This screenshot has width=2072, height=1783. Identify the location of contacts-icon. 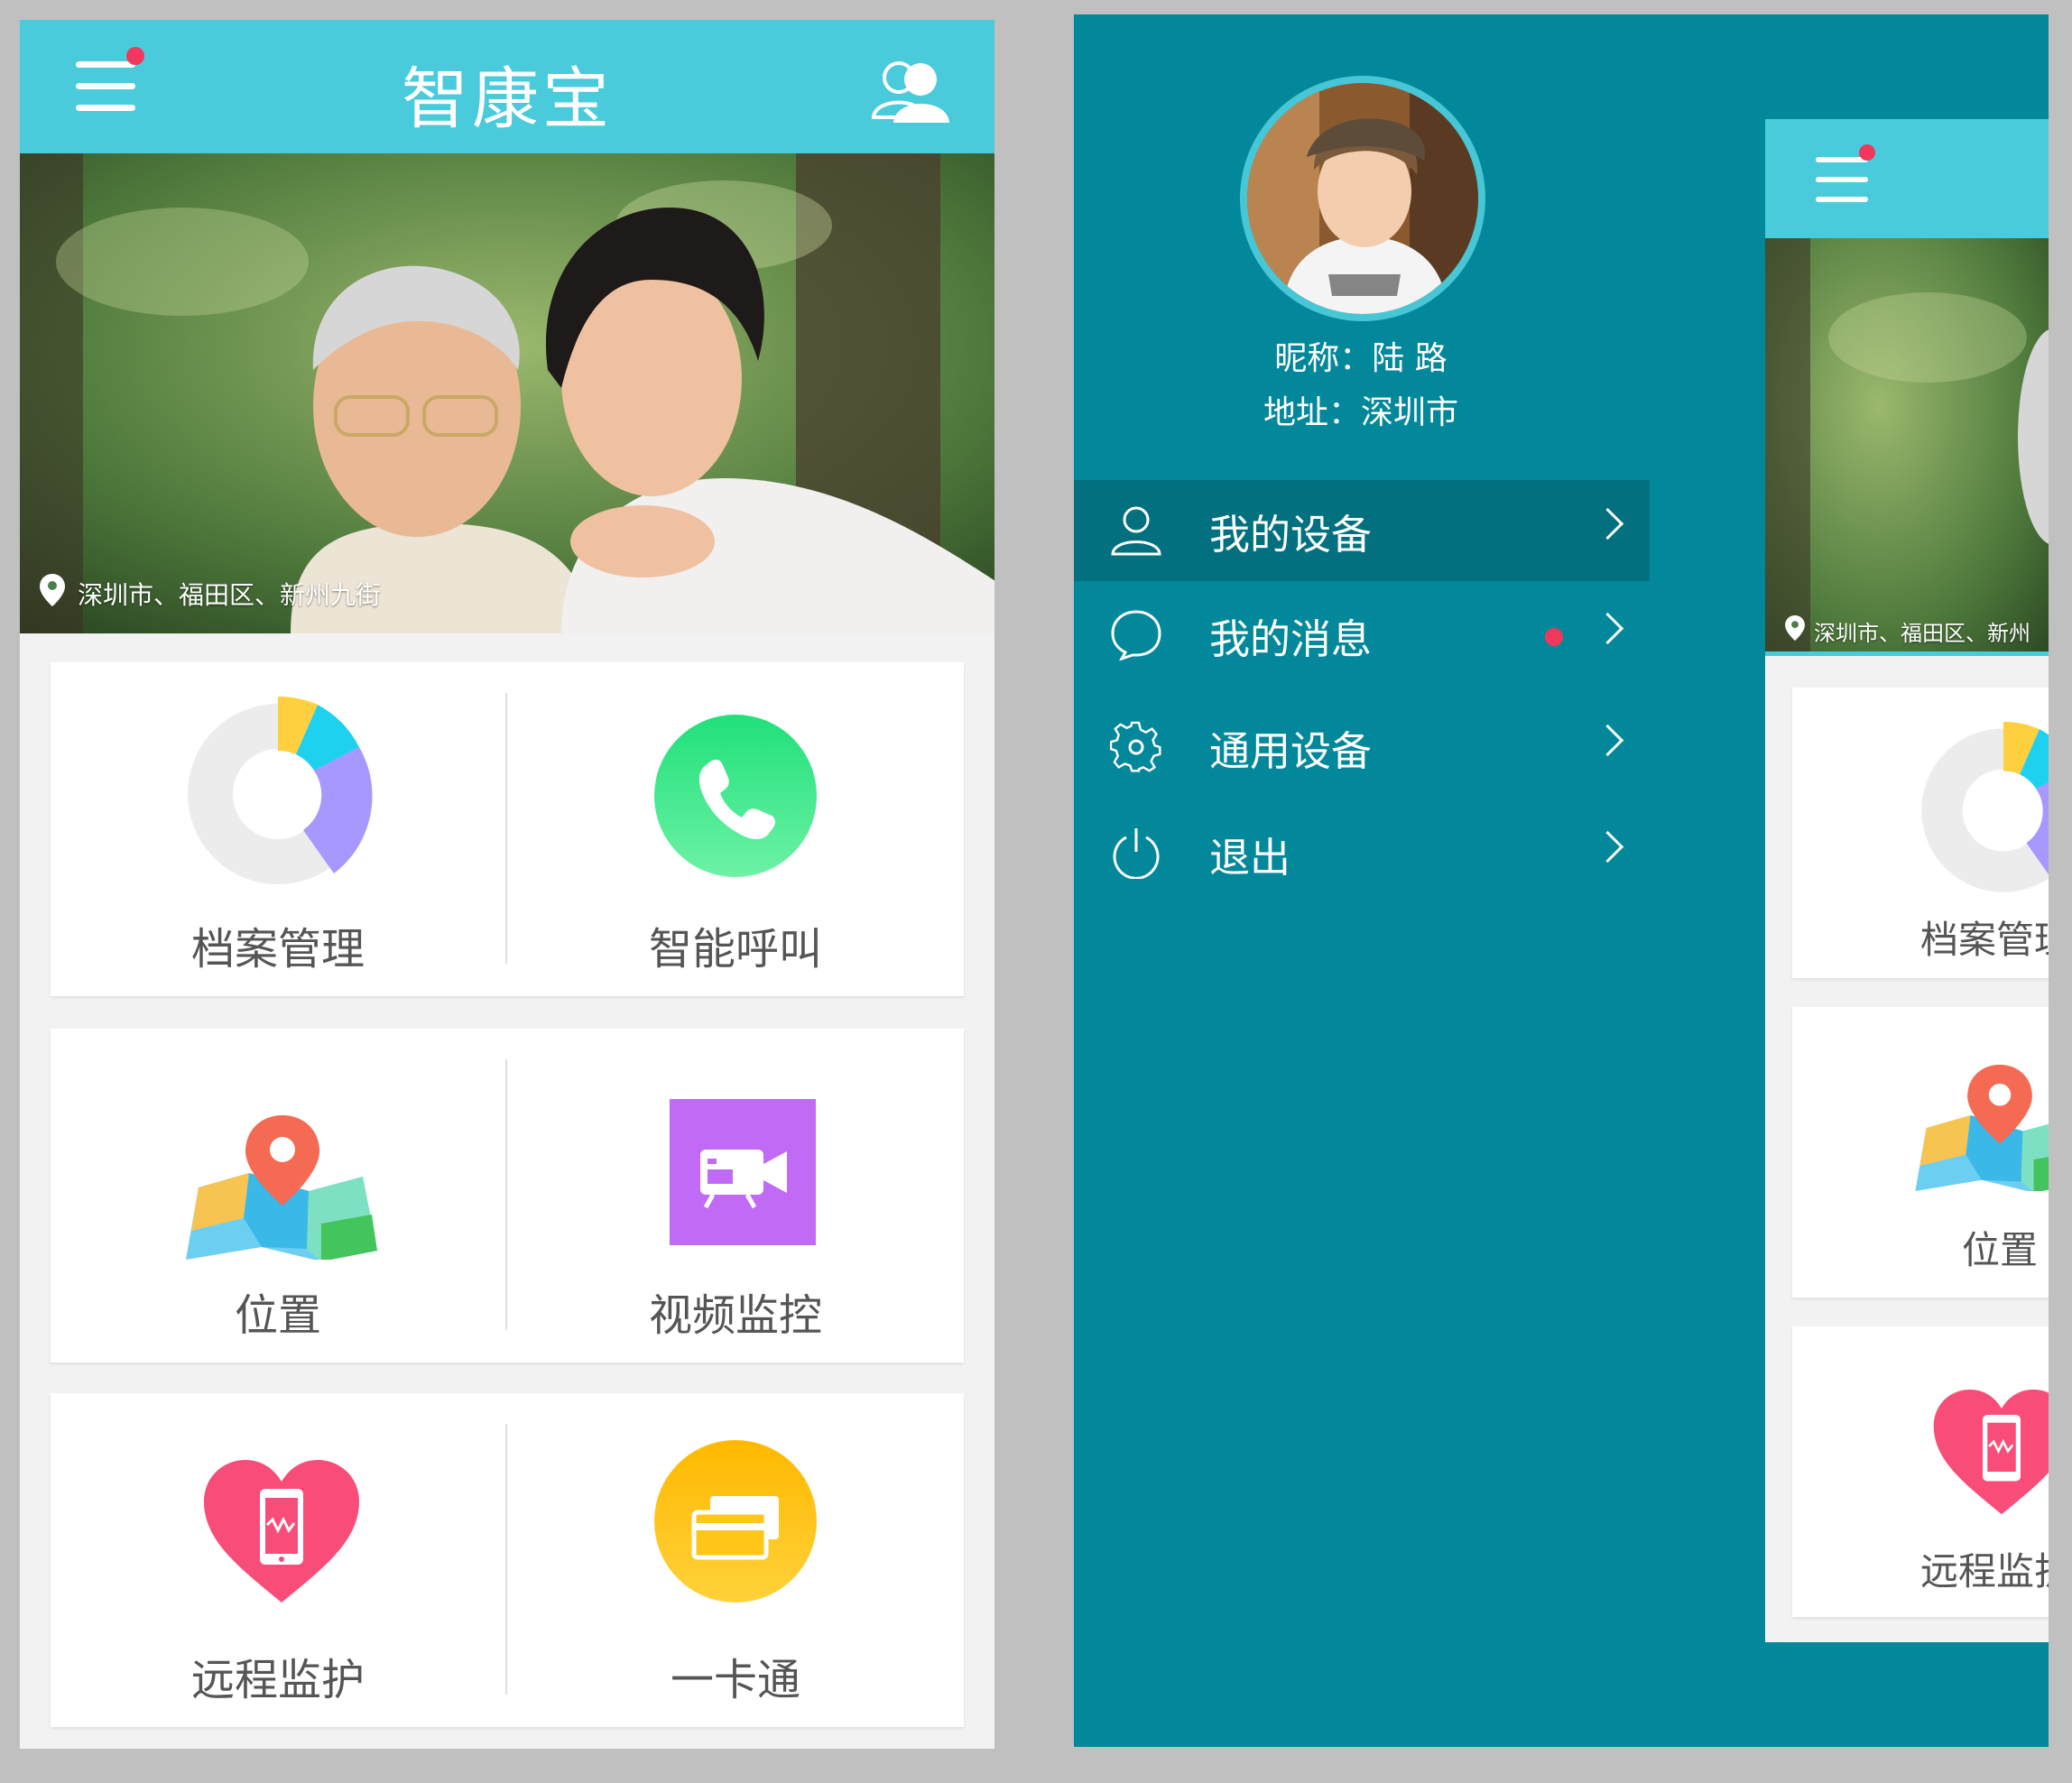
(911, 94).